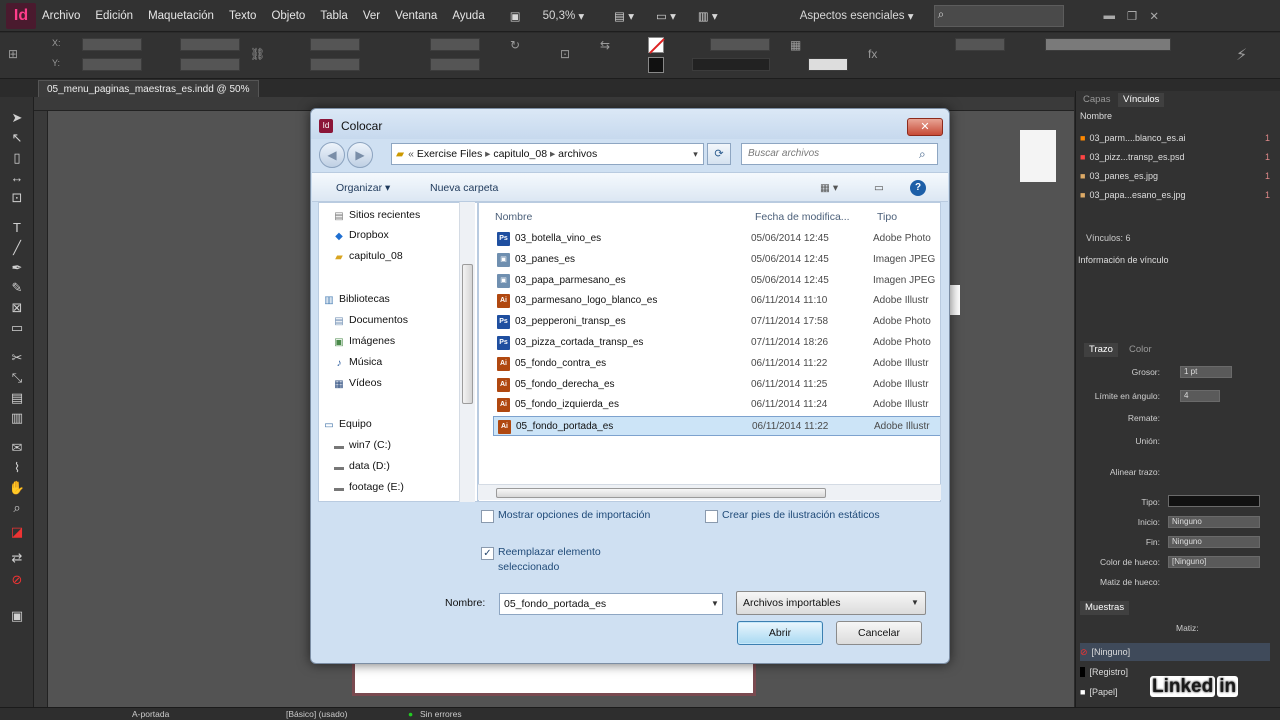 This screenshot has height=720, width=1280. I want to click on object-style-select, so click(1108, 44).